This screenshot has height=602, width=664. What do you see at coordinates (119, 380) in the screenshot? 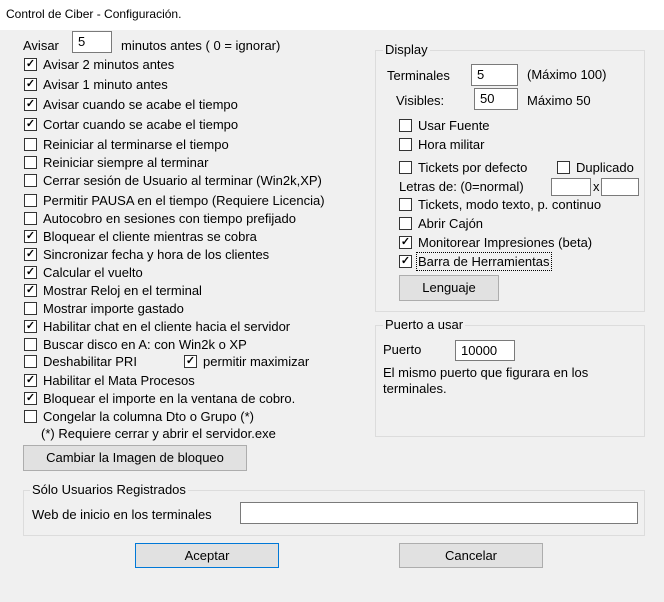
I see `checkbox-label: Habilitar el Mata Procesos` at bounding box center [119, 380].